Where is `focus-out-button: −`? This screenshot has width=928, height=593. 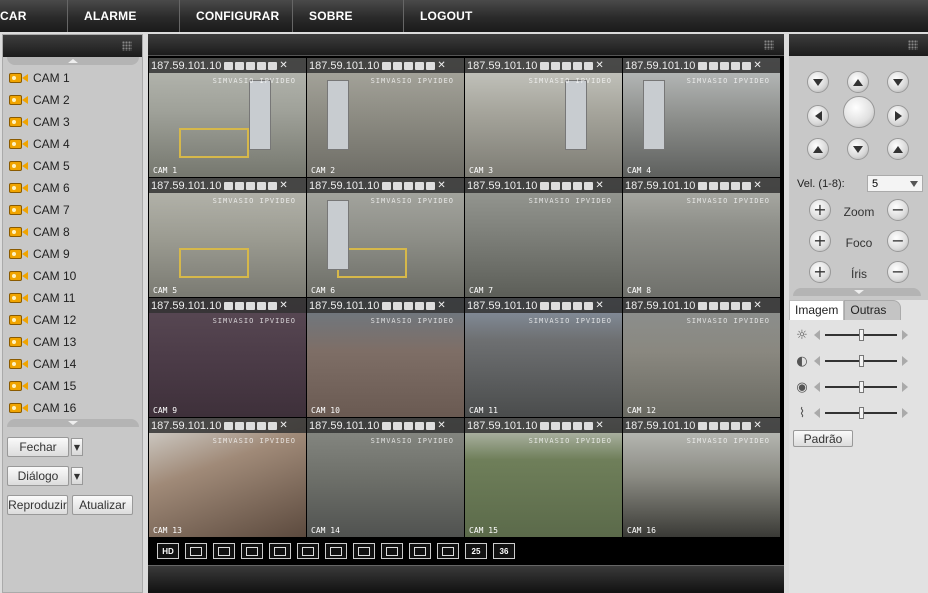
focus-out-button: − is located at coordinates (898, 241).